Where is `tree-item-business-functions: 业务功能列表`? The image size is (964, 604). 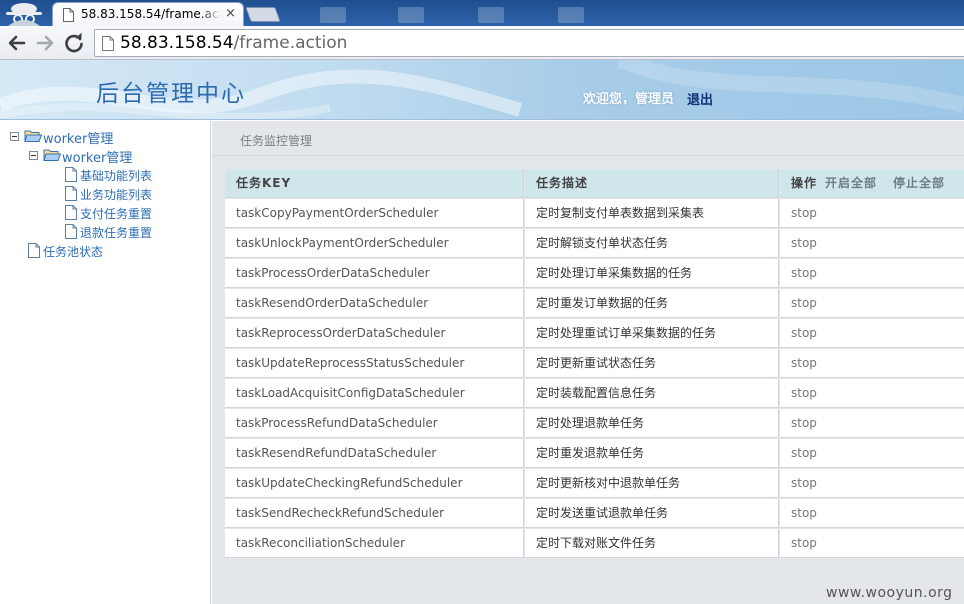 tree-item-business-functions: 业务功能列表 is located at coordinates (135, 194).